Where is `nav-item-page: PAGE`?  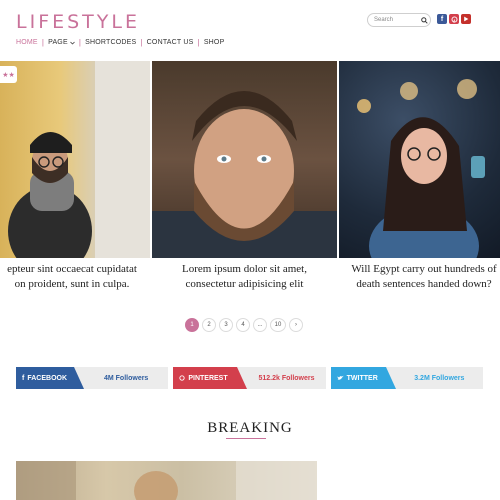 nav-item-page: PAGE is located at coordinates (61, 42).